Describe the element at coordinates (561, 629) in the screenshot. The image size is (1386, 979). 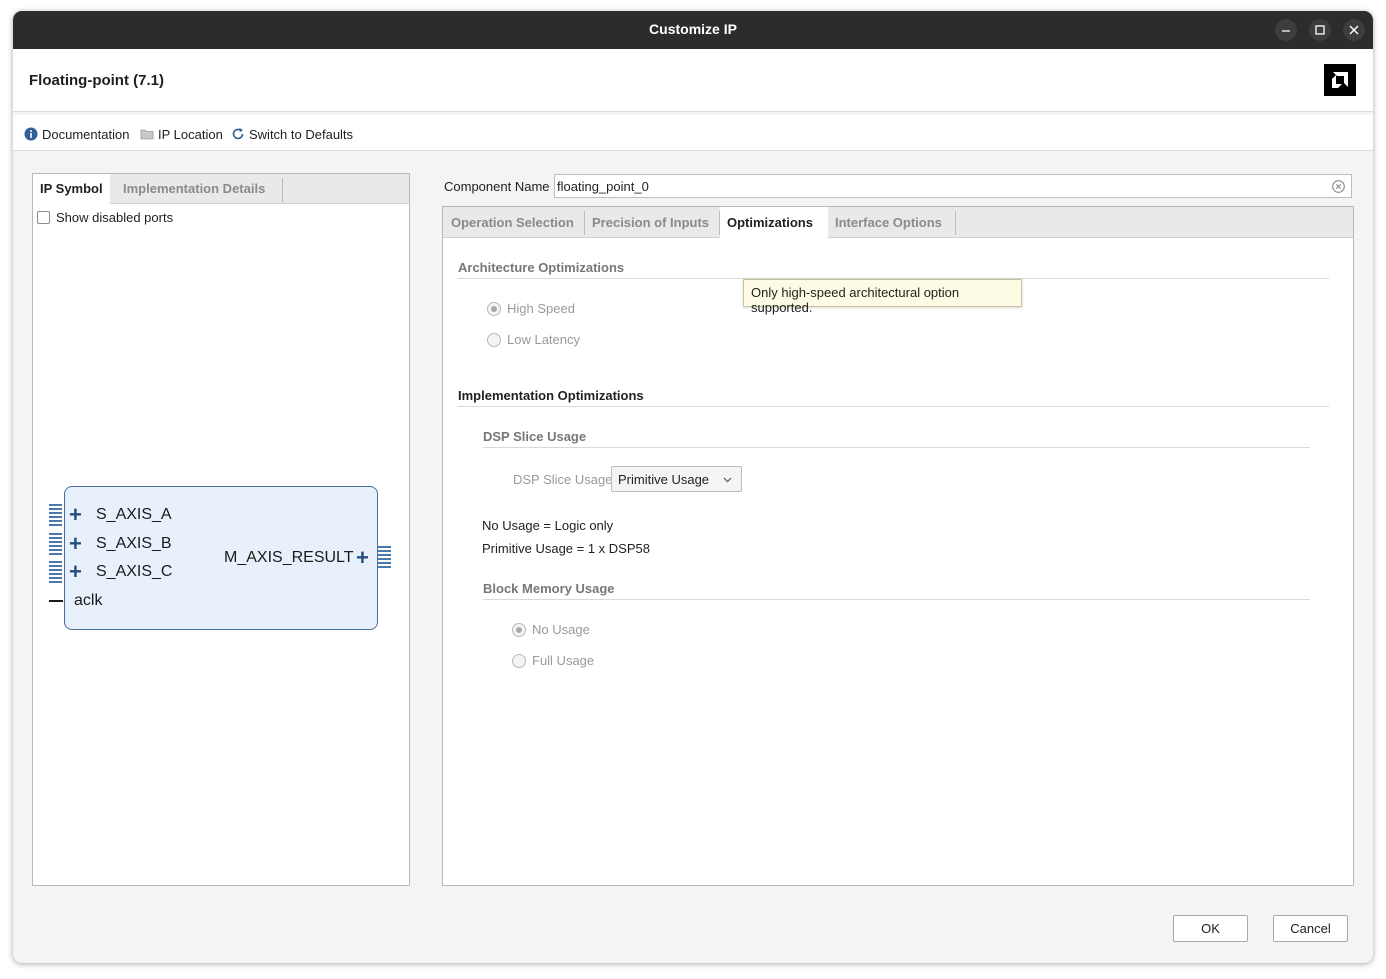
I see `no-usage-label: No Usage` at that location.